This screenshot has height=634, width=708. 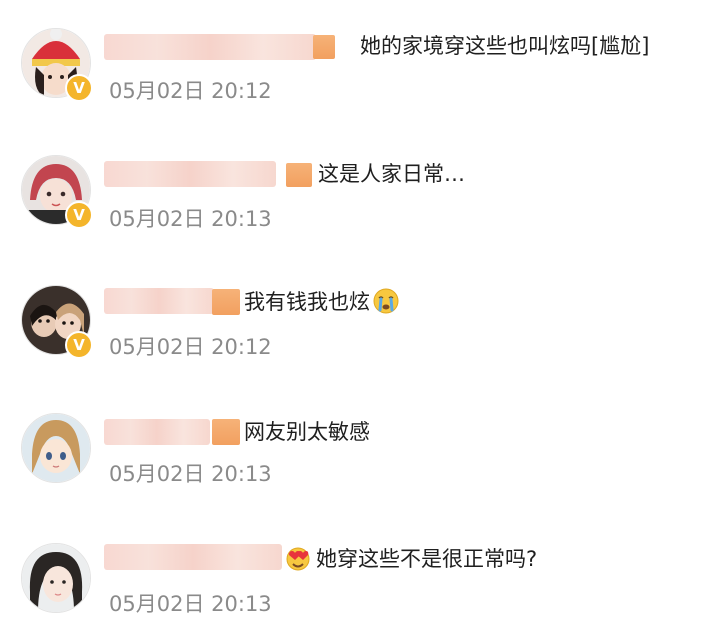 I want to click on comment-text: 她的家境穿这些也叫炫吗[尴尬], so click(x=505, y=46).